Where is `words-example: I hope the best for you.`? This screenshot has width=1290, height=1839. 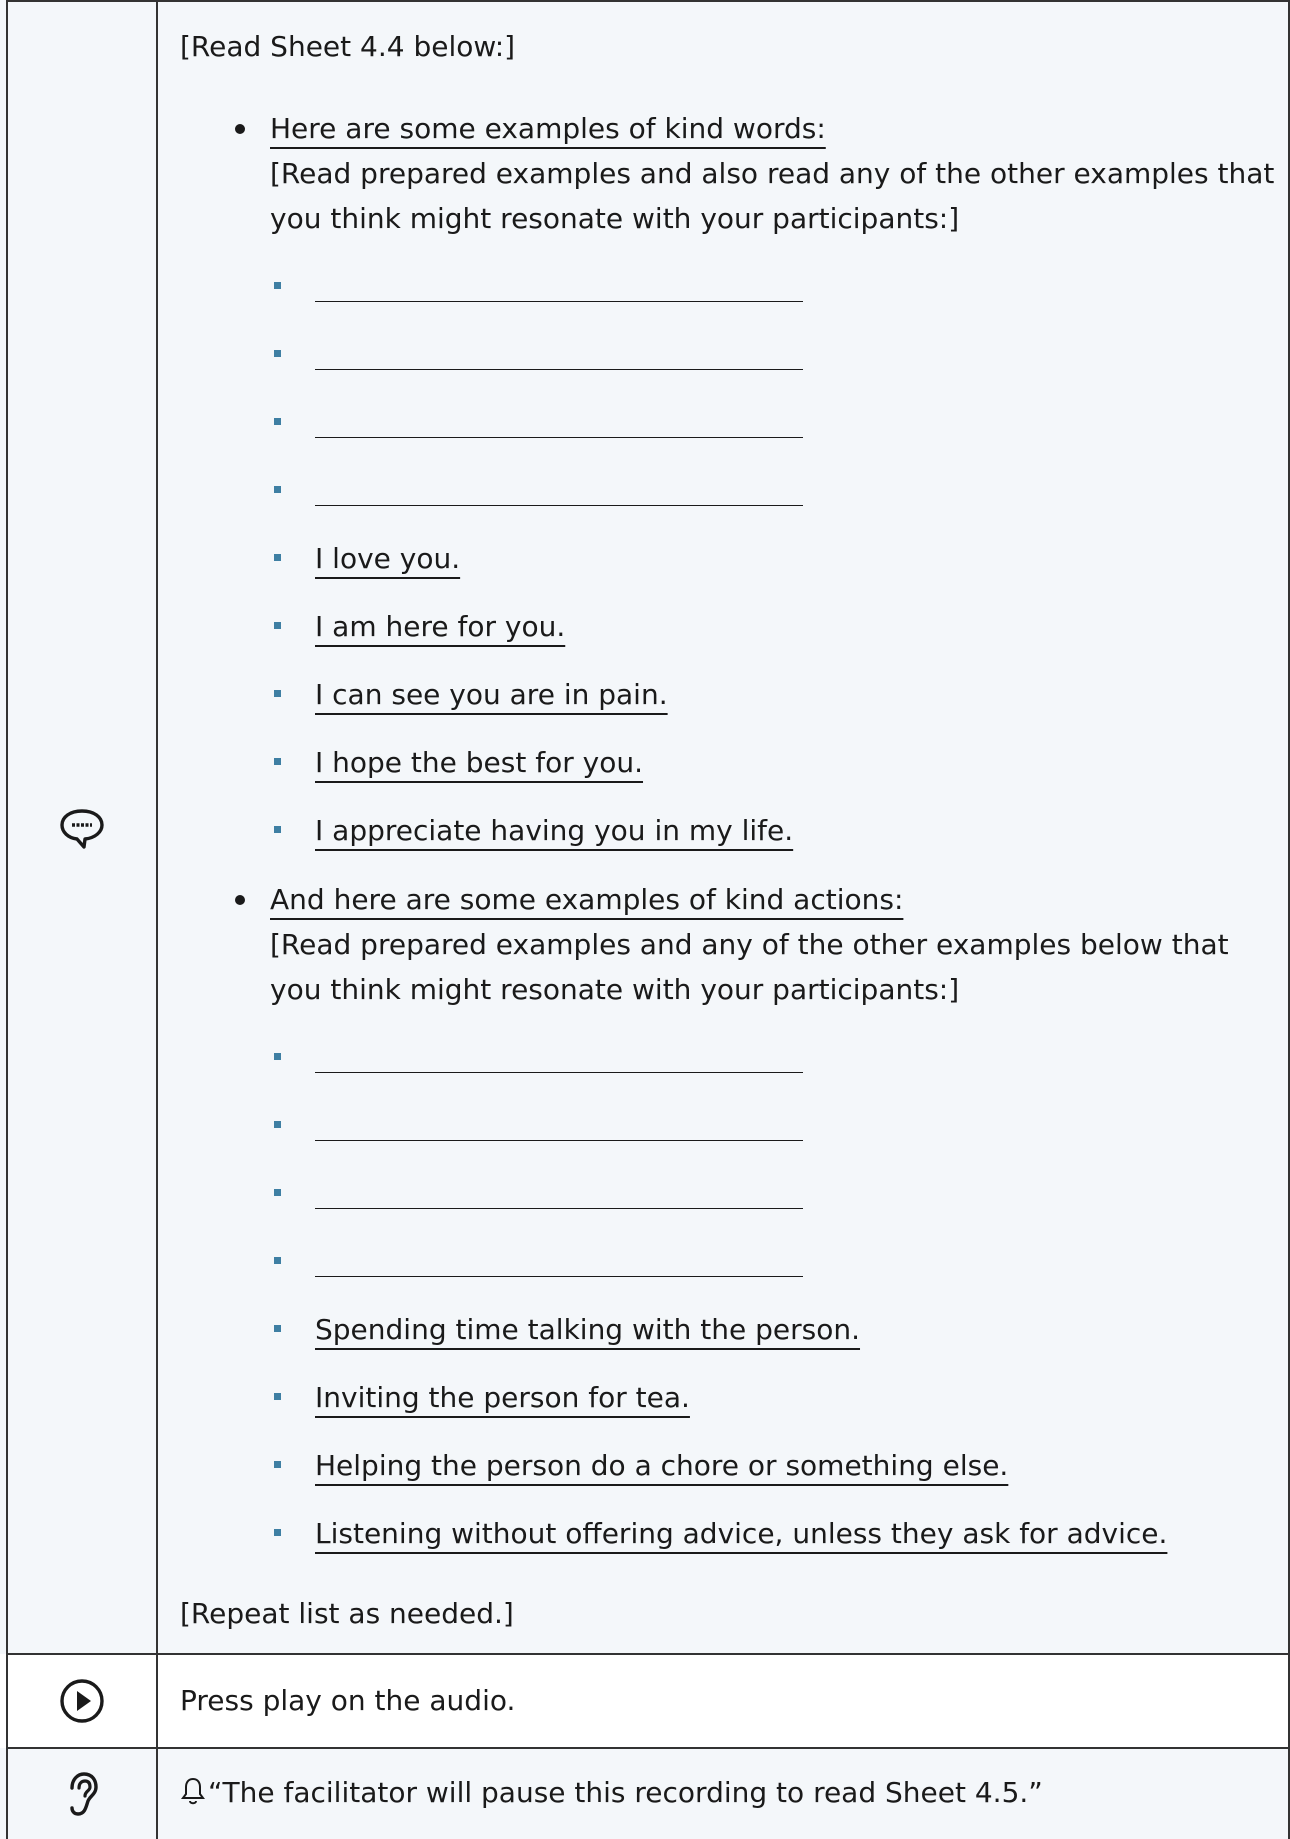
words-example: I hope the best for you. is located at coordinates (479, 762).